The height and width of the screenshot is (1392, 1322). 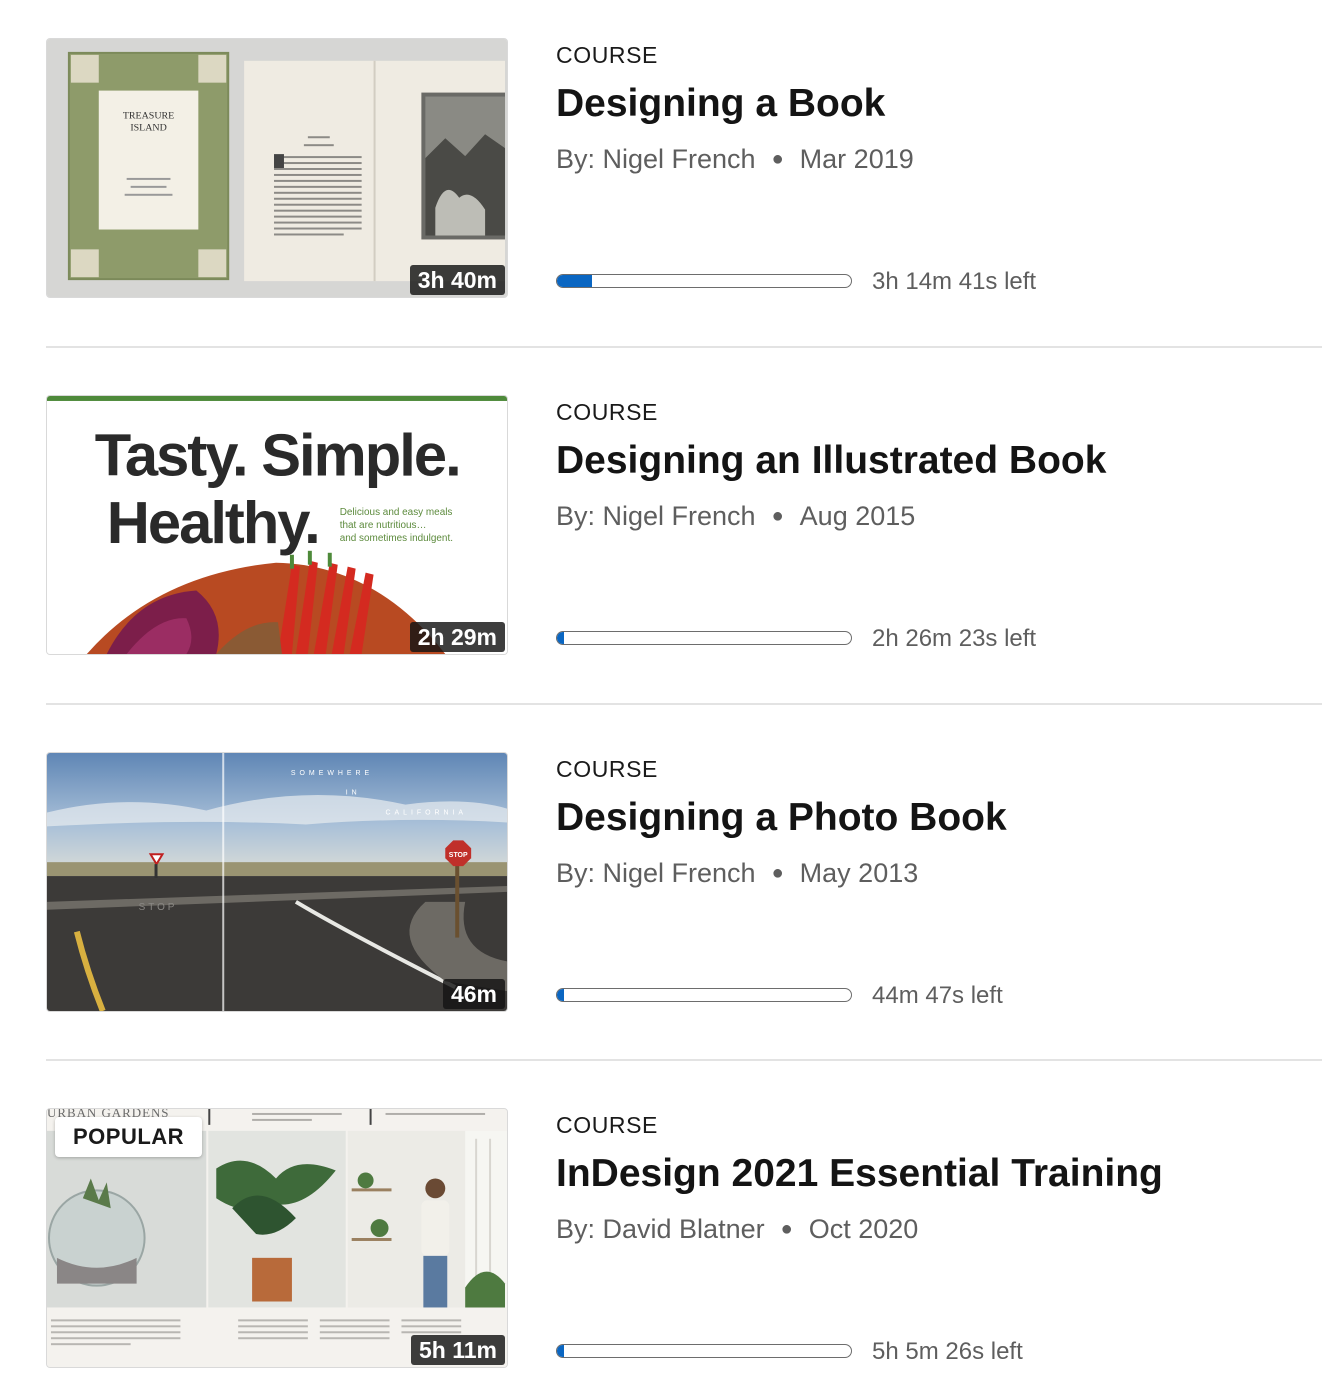 I want to click on course-date: Oct 2020, so click(x=863, y=1229).